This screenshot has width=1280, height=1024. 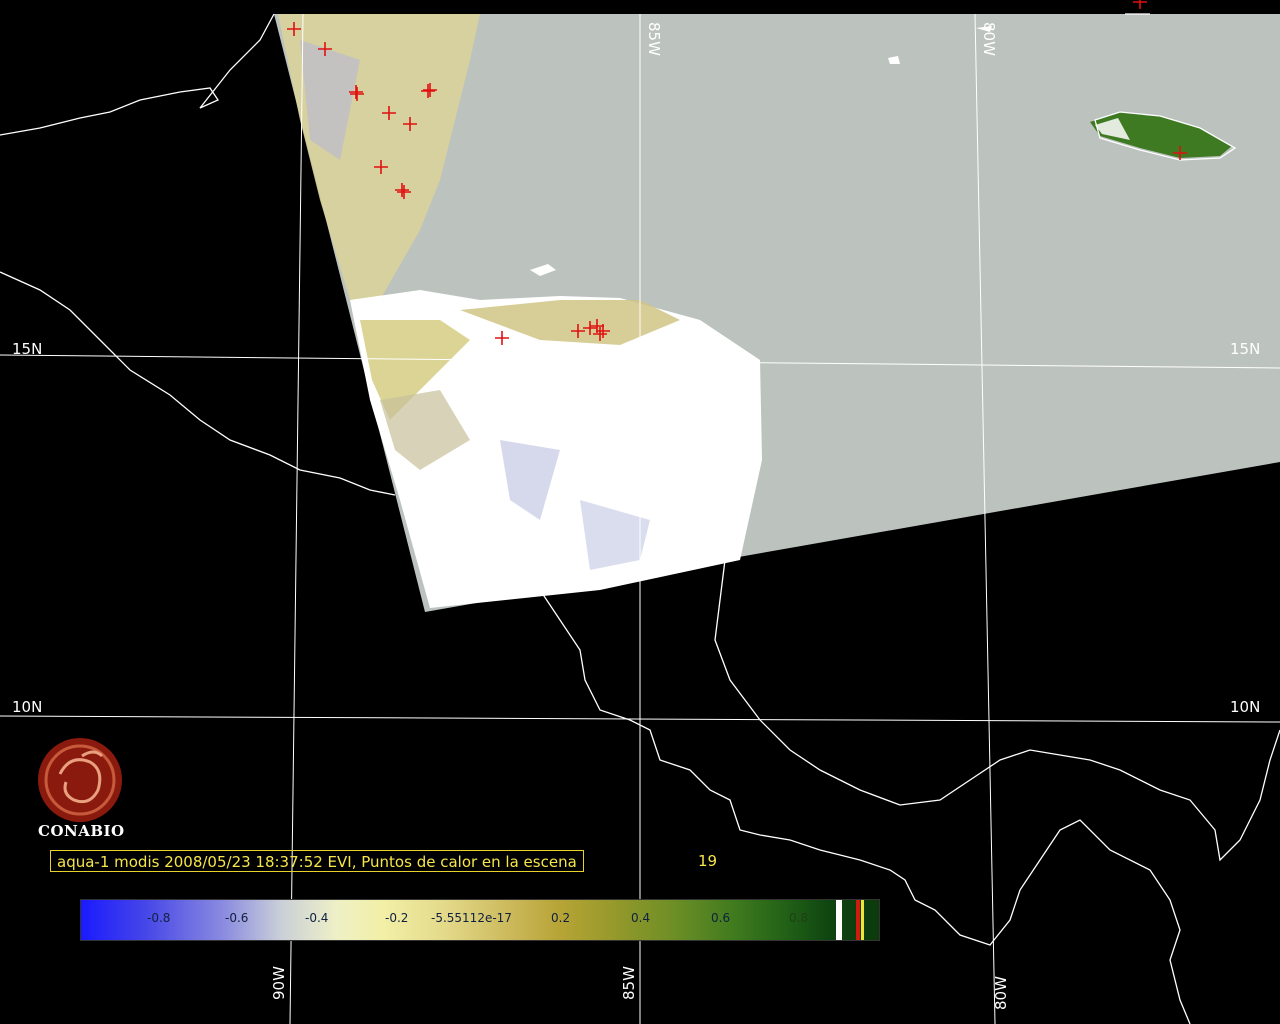 What do you see at coordinates (159, 918) in the screenshot?
I see `colorbar-label: -0.8` at bounding box center [159, 918].